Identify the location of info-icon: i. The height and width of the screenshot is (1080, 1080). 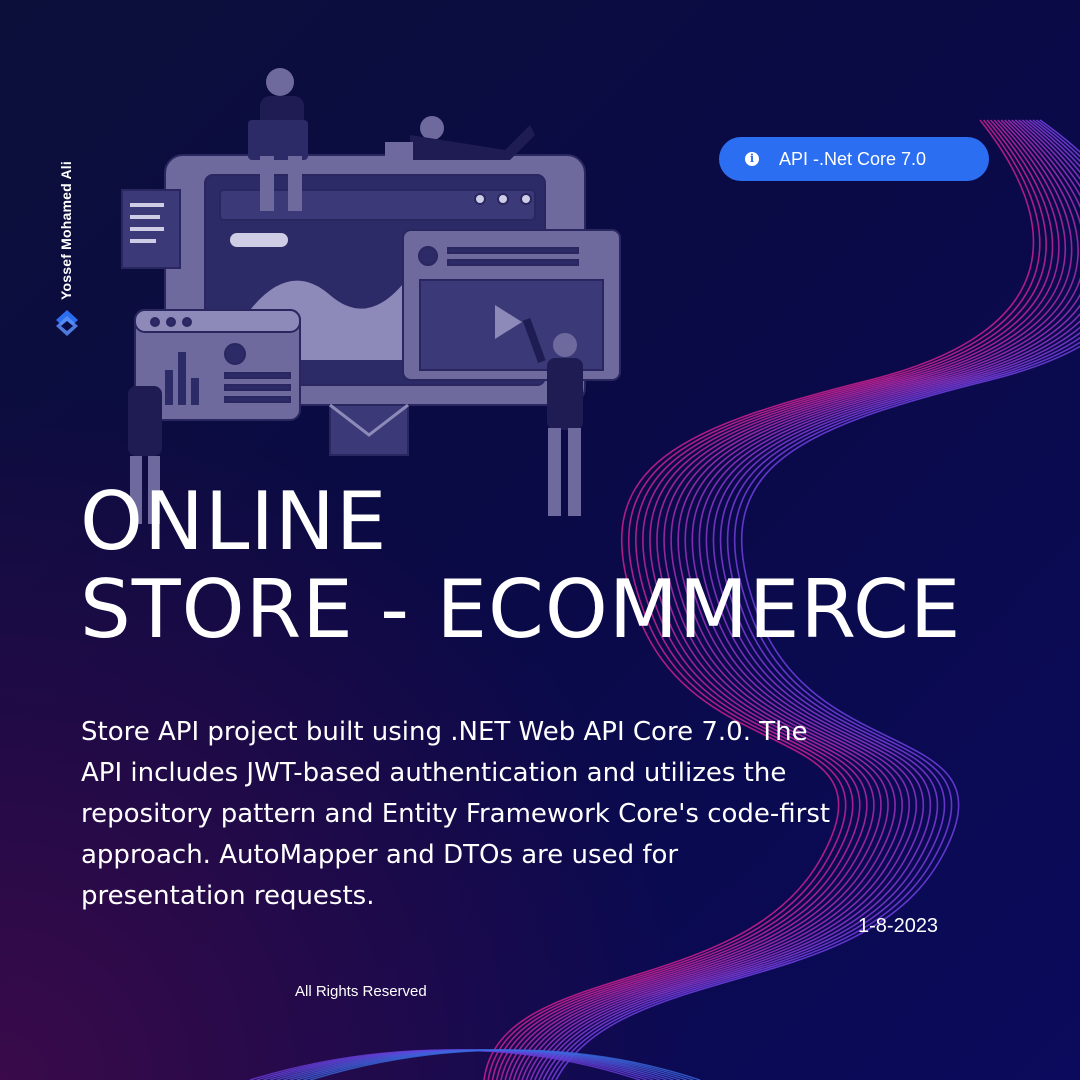
(752, 159).